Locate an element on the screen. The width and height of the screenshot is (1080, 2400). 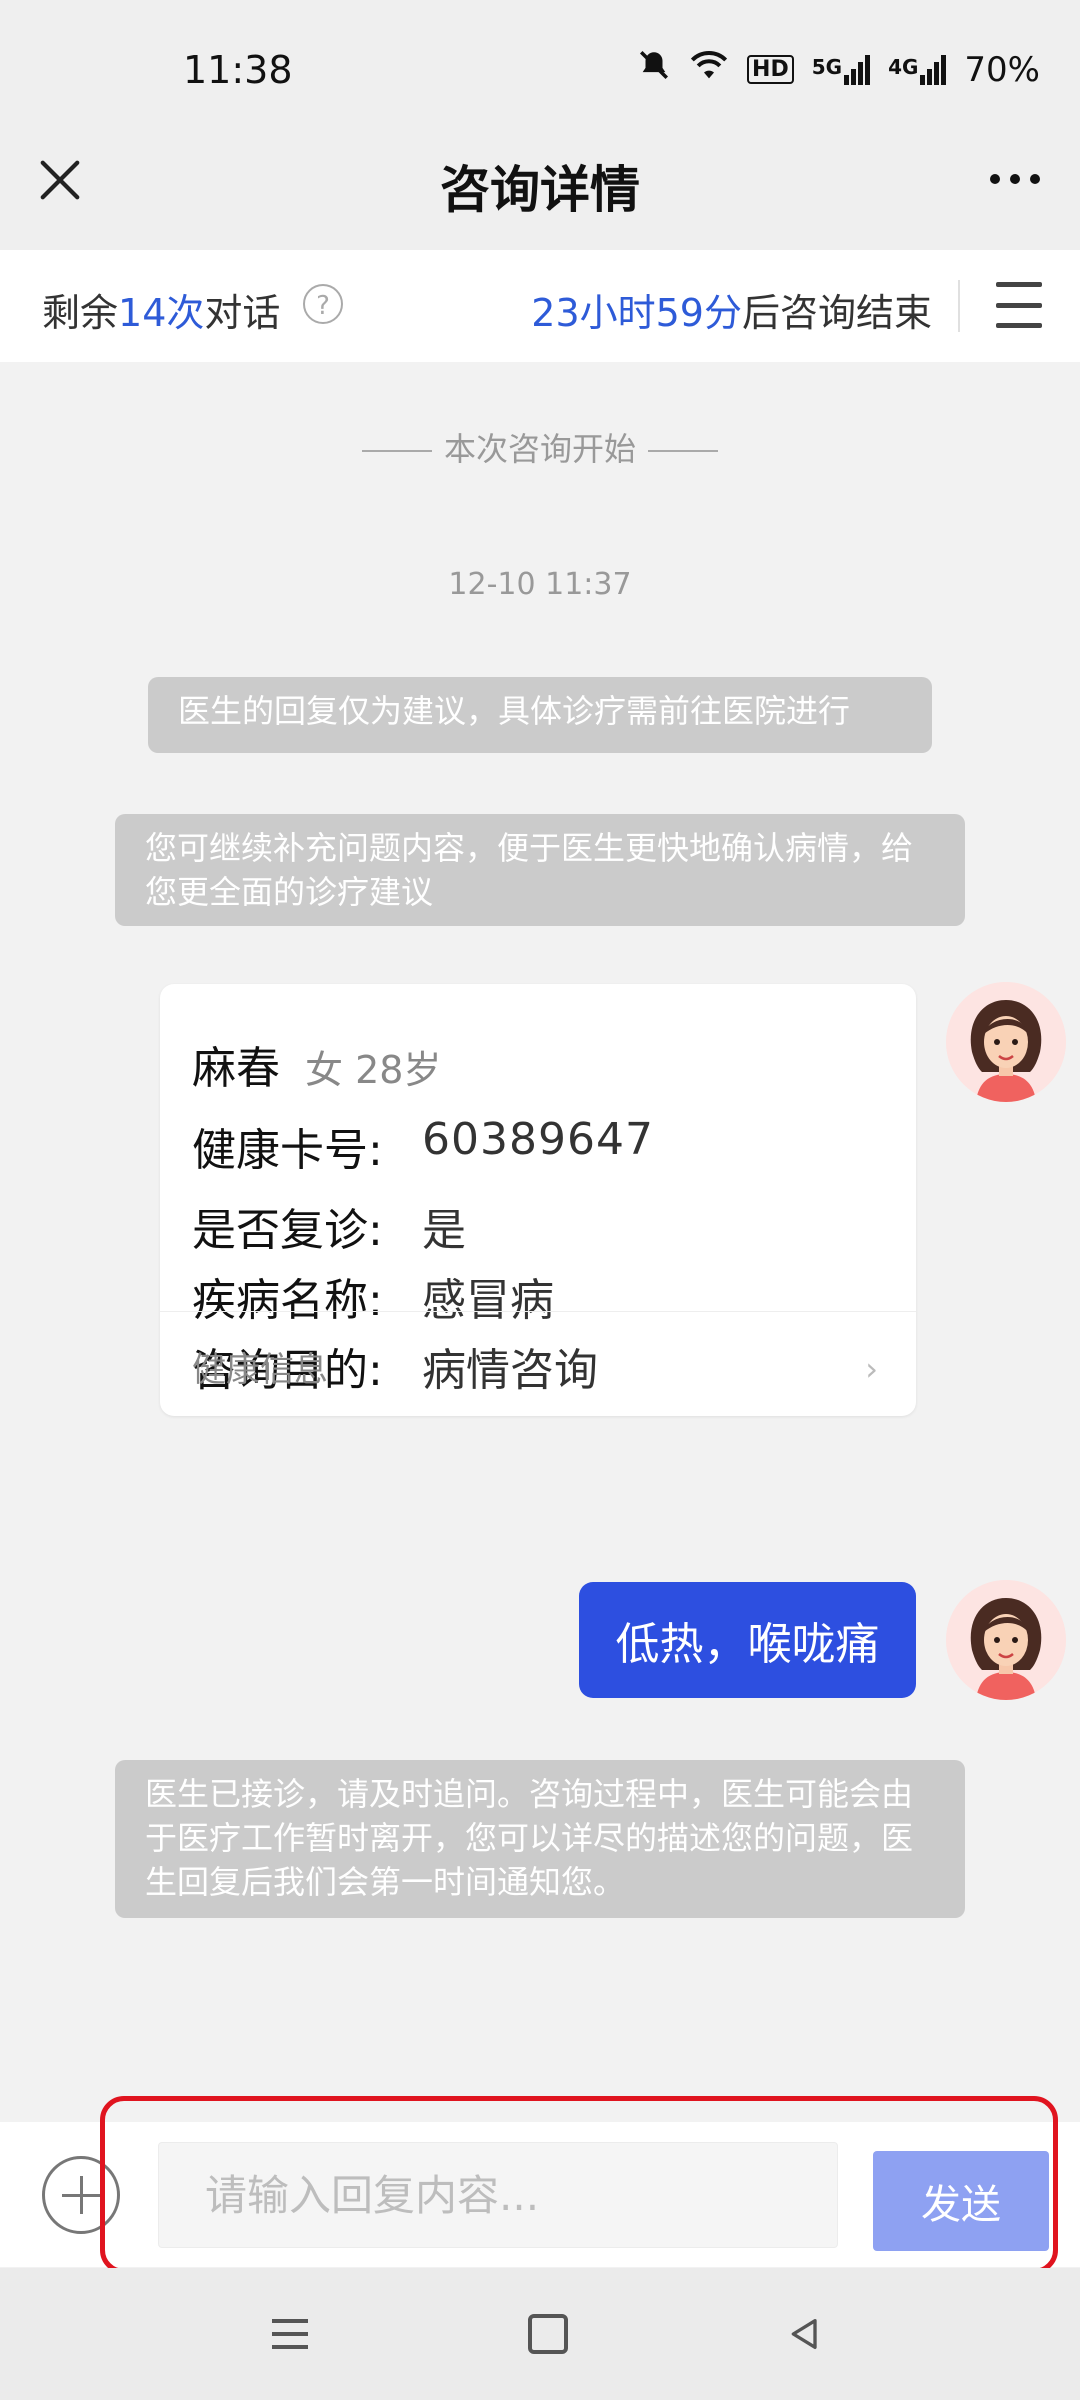
system-notice: 您可继续补充问题内容，便于医生更快地确认病情，给您更全面的诊疗建议 is located at coordinates (540, 870).